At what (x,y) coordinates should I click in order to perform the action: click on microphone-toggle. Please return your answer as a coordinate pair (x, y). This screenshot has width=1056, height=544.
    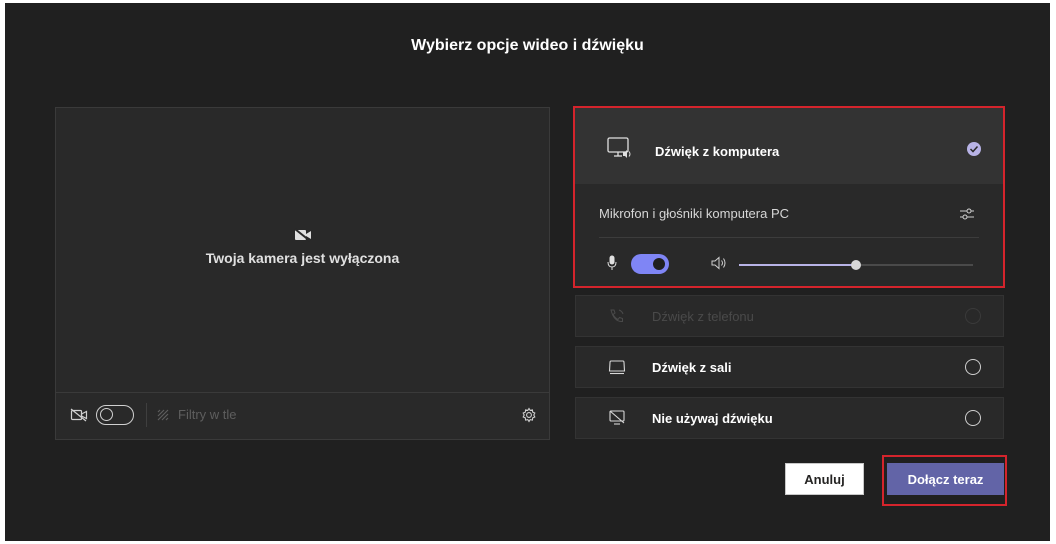
    Looking at the image, I should click on (650, 264).